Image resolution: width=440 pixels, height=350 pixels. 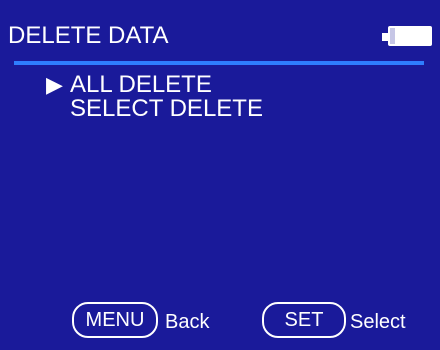 I want to click on menu-item-all-delete: ▶ ALL DELETE, so click(x=154, y=85).